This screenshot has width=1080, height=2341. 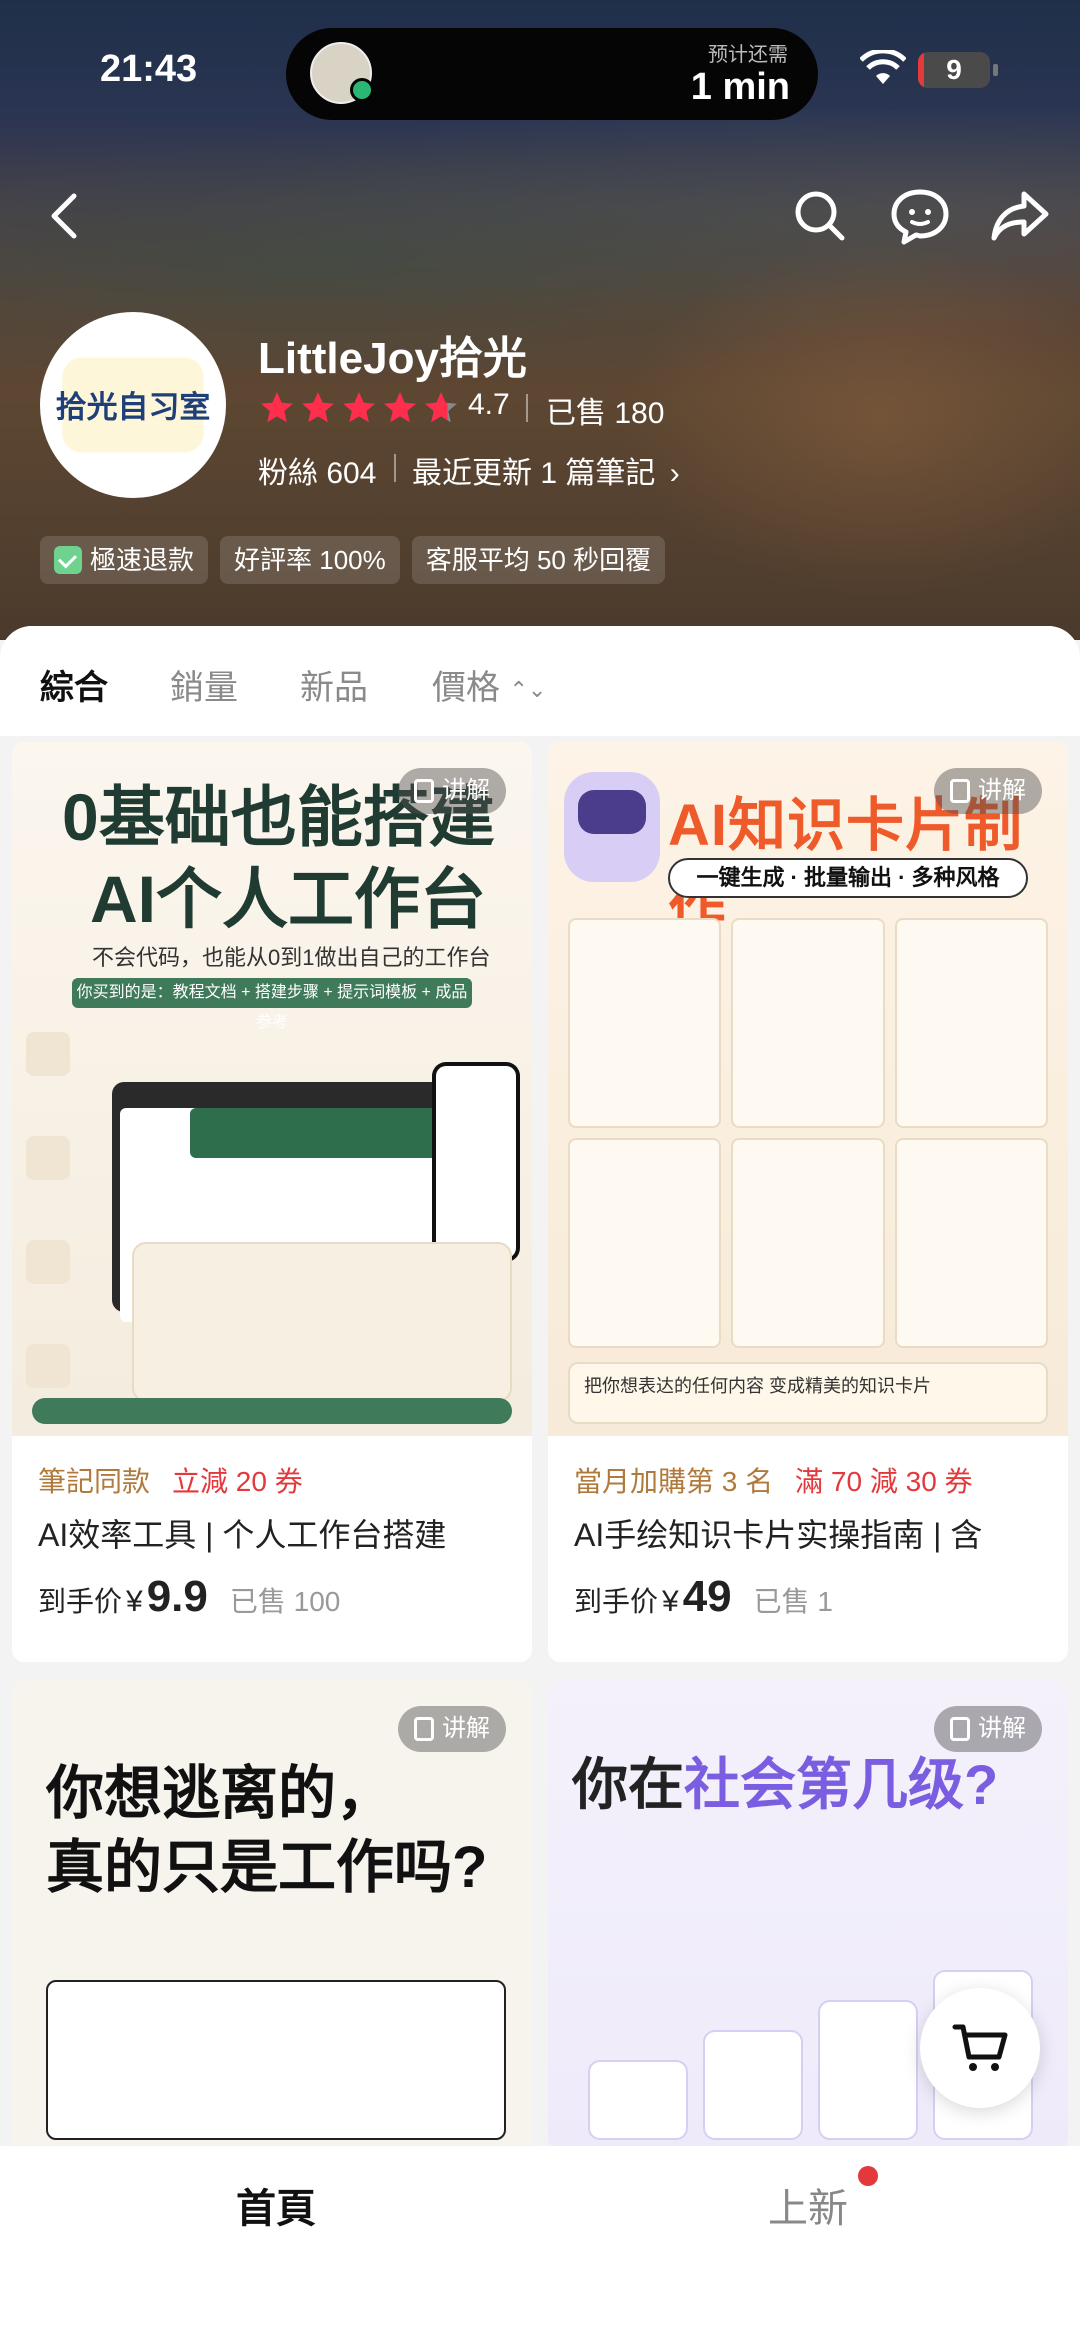 What do you see at coordinates (317, 473) in the screenshot?
I see `shop-fans: 粉絲 604` at bounding box center [317, 473].